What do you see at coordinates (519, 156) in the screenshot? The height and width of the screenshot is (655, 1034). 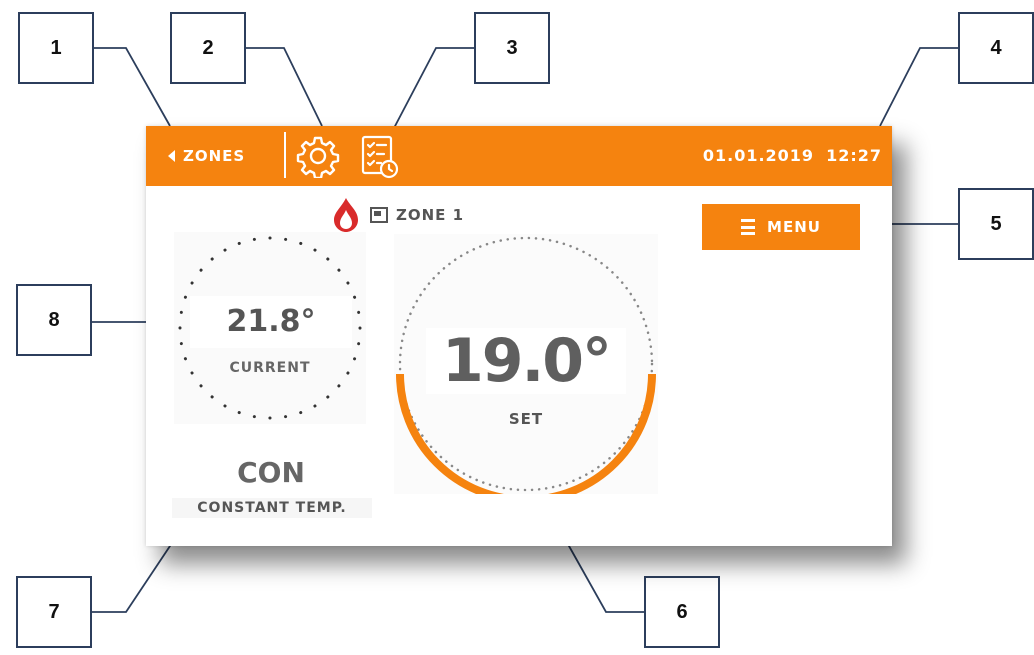 I see `top-bar: ZONES 01.01.2019 12:27` at bounding box center [519, 156].